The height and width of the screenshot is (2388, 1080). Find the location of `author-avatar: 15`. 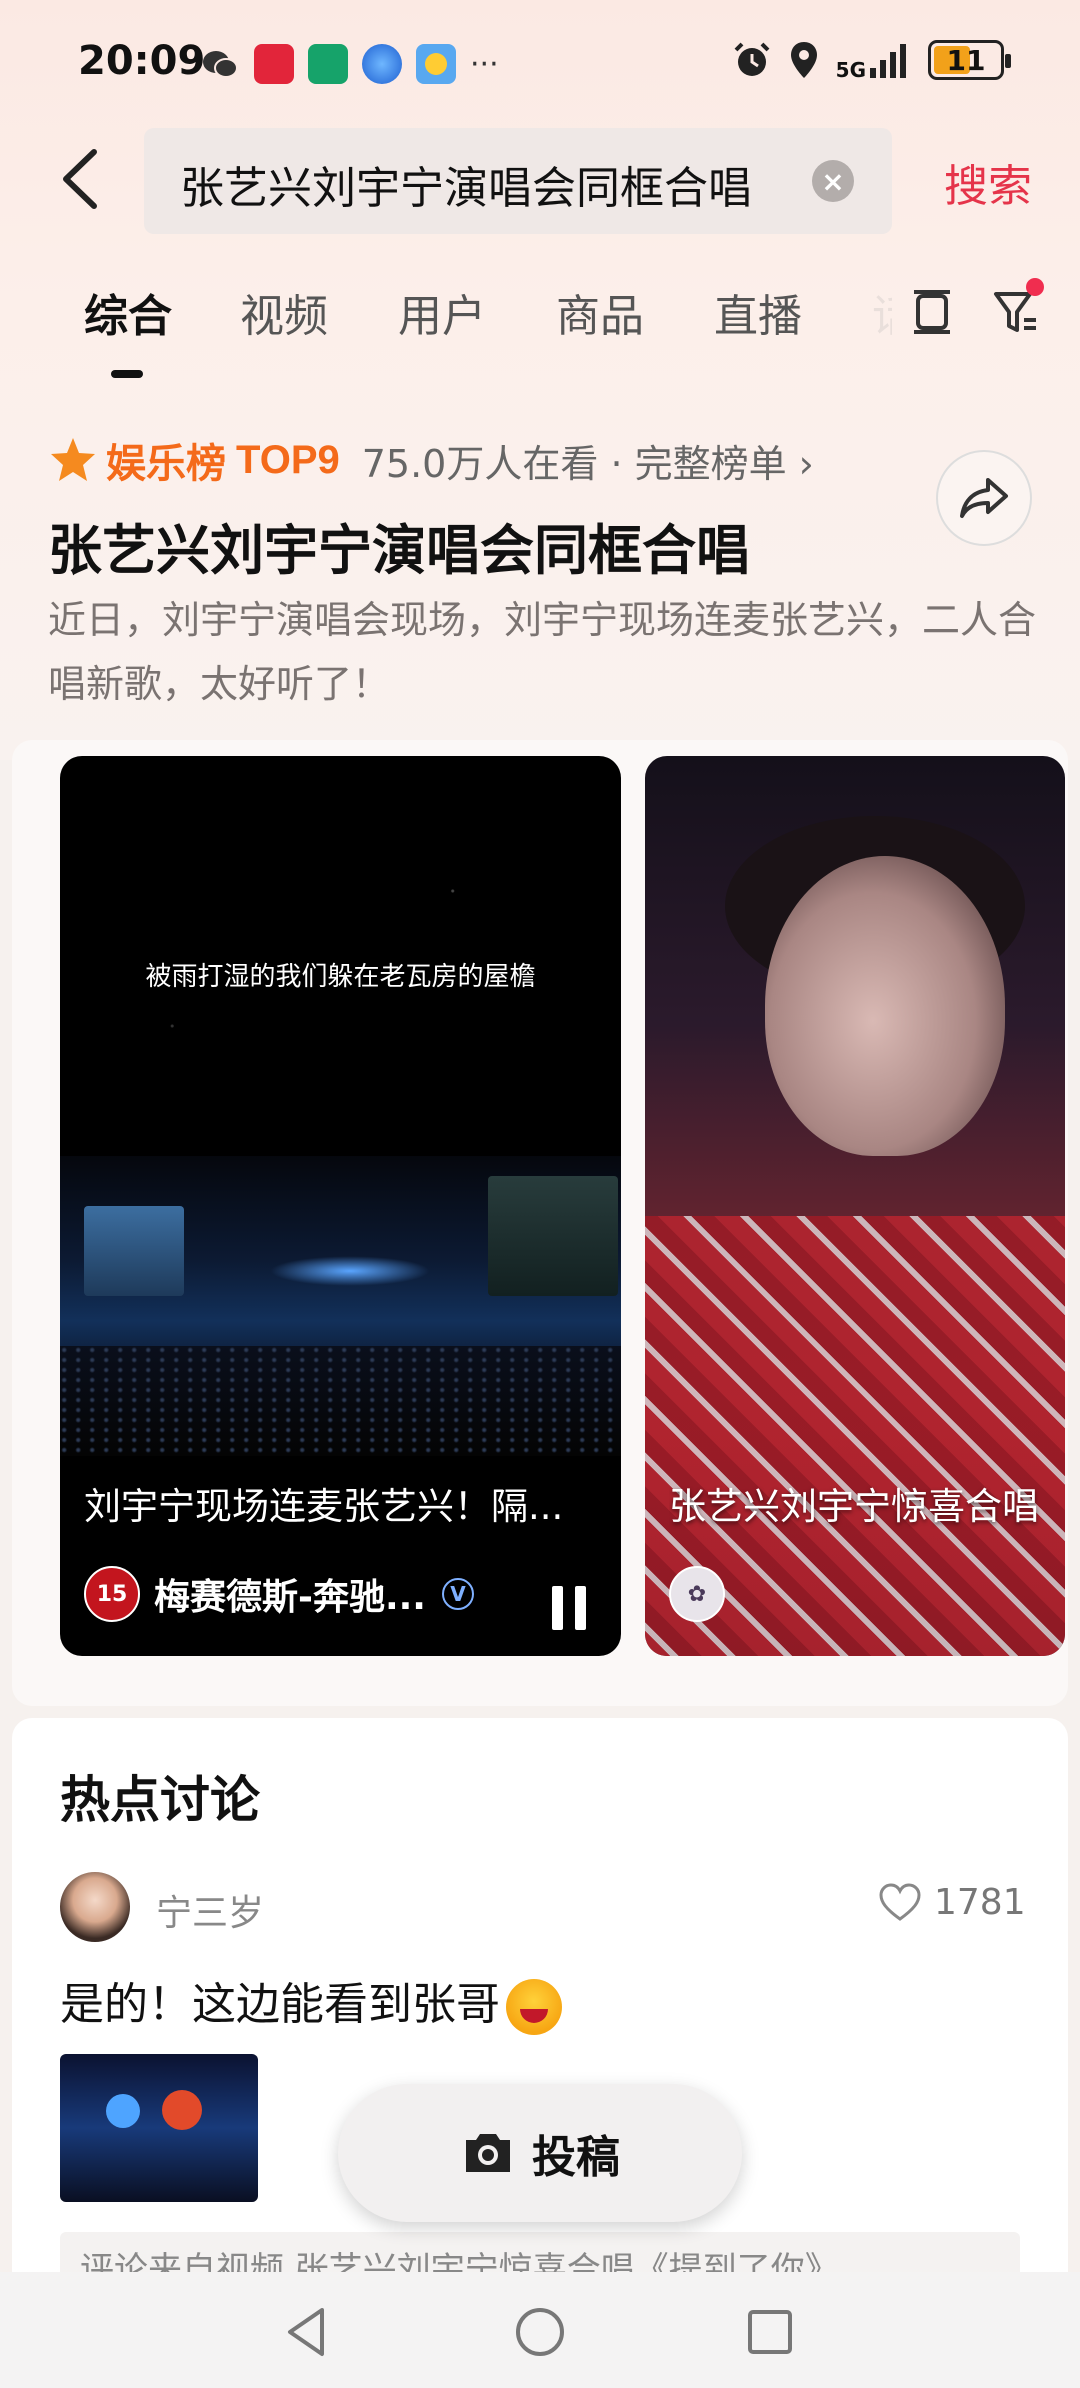

author-avatar: 15 is located at coordinates (112, 1594).